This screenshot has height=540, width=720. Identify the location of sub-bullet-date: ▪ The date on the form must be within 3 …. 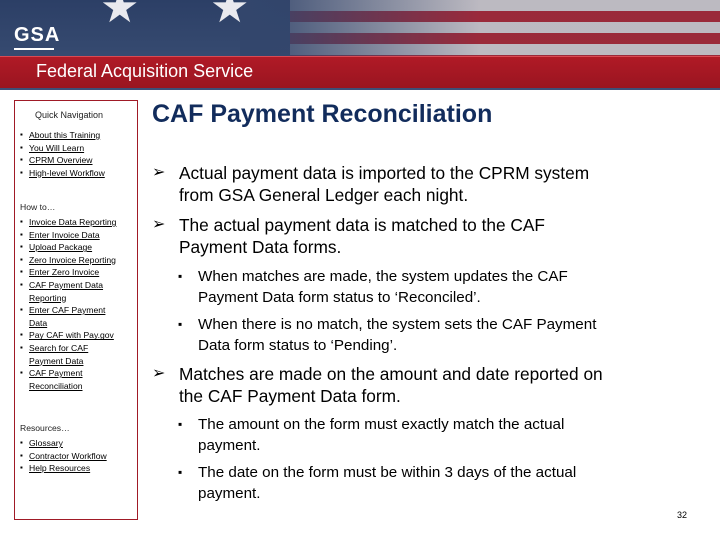
(377, 483).